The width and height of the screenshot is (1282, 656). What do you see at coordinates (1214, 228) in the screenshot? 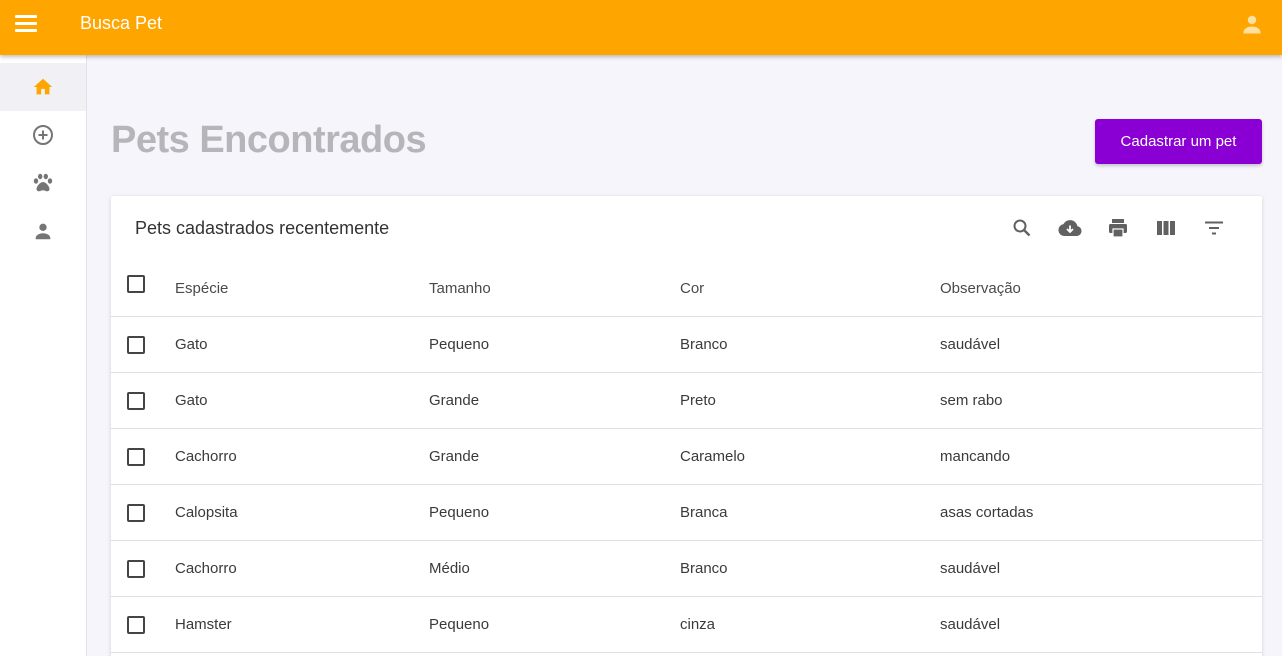
I see `filter-icon` at bounding box center [1214, 228].